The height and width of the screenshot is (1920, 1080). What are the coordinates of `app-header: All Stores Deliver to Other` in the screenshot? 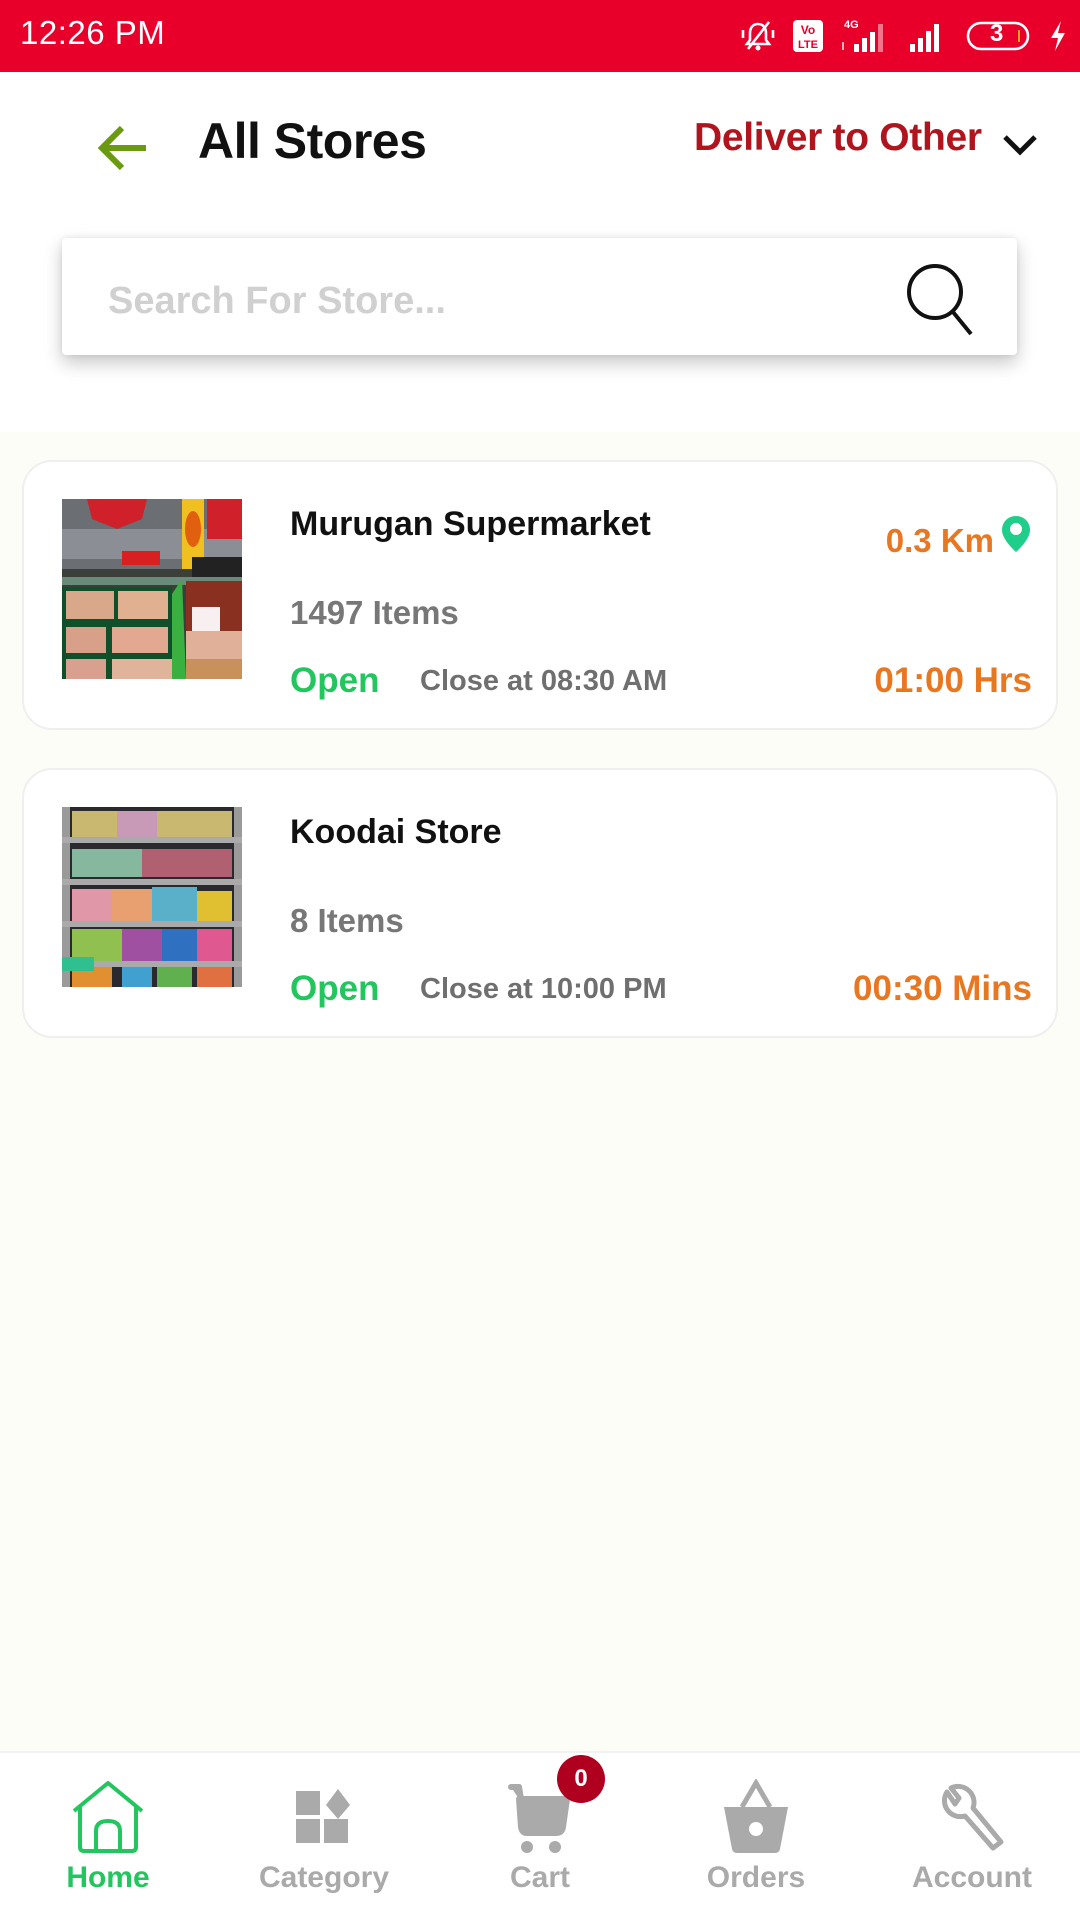 It's located at (540, 152).